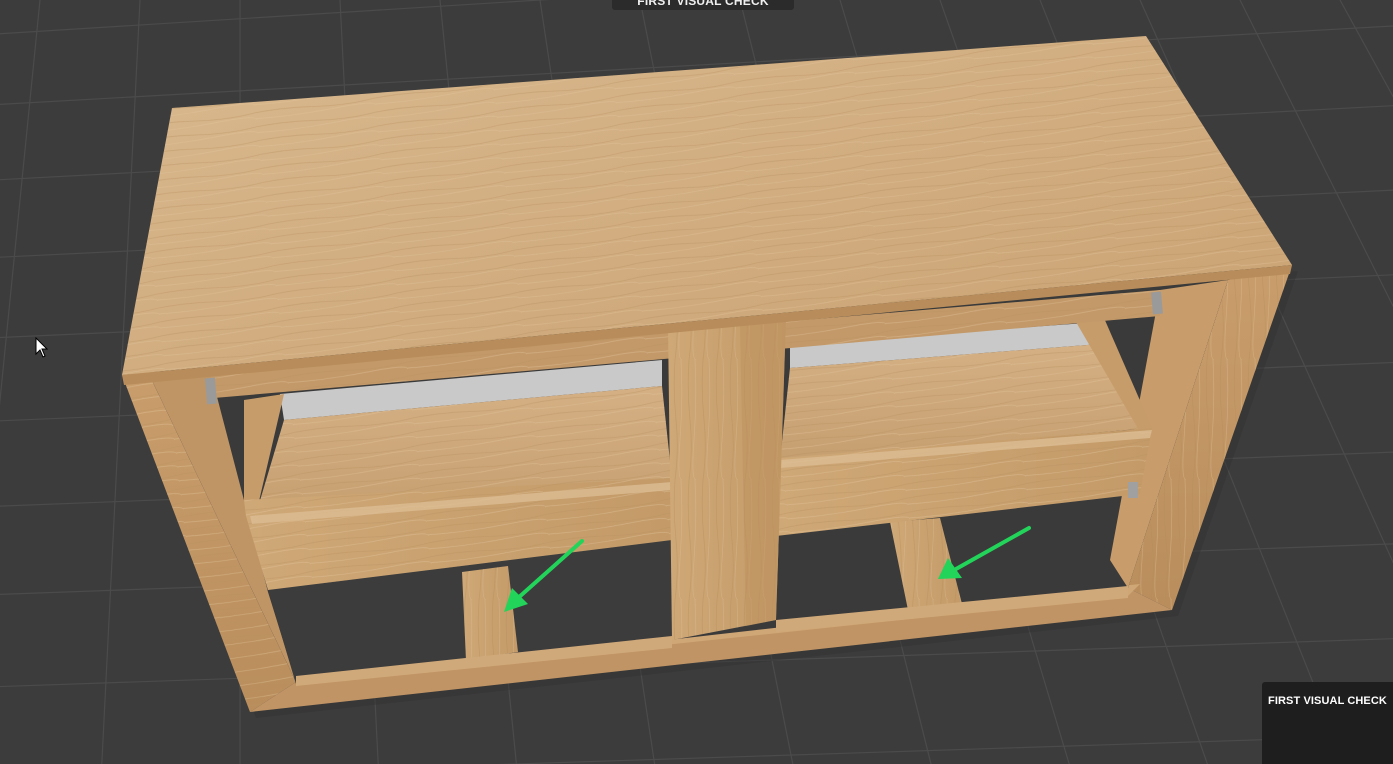 This screenshot has height=764, width=1393. What do you see at coordinates (1327, 723) in the screenshot?
I see `info-panel: FIRST VISUAL CHECK` at bounding box center [1327, 723].